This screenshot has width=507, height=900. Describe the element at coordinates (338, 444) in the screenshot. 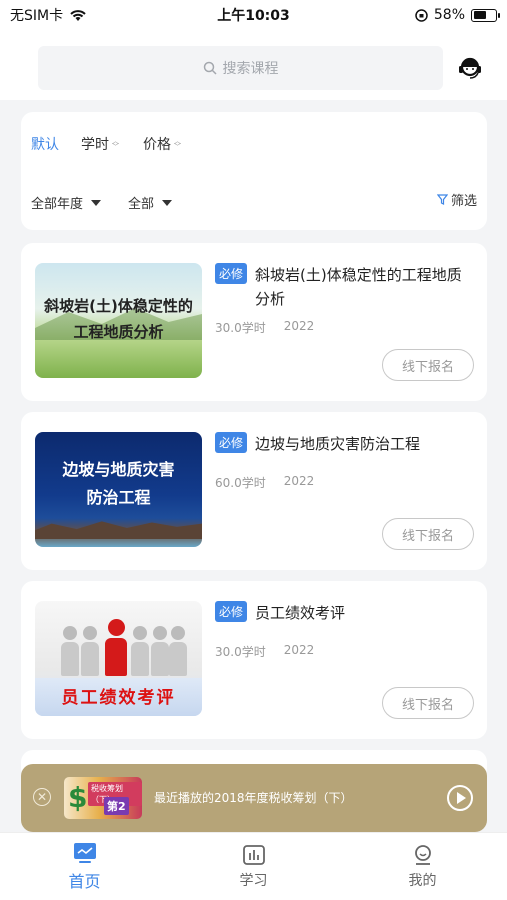

I see `course-title: 边坡与地质灾害防治工程` at that location.